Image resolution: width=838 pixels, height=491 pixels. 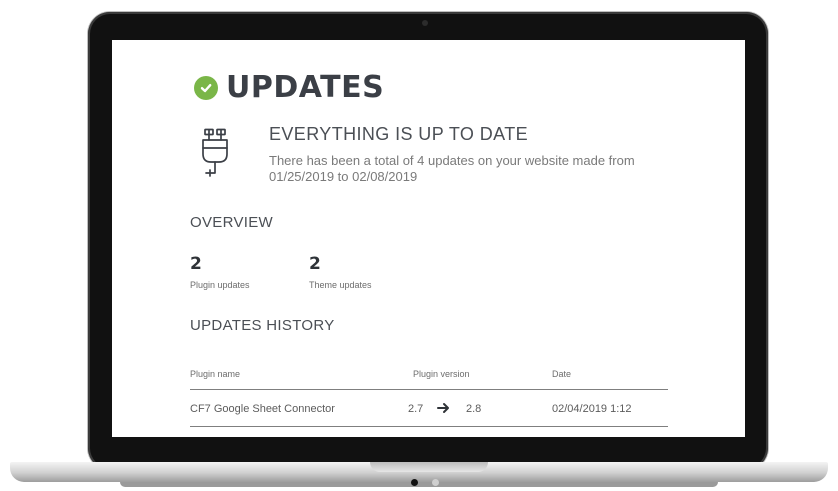 What do you see at coordinates (231, 222) in the screenshot?
I see `overview-heading: OVERVIEW` at bounding box center [231, 222].